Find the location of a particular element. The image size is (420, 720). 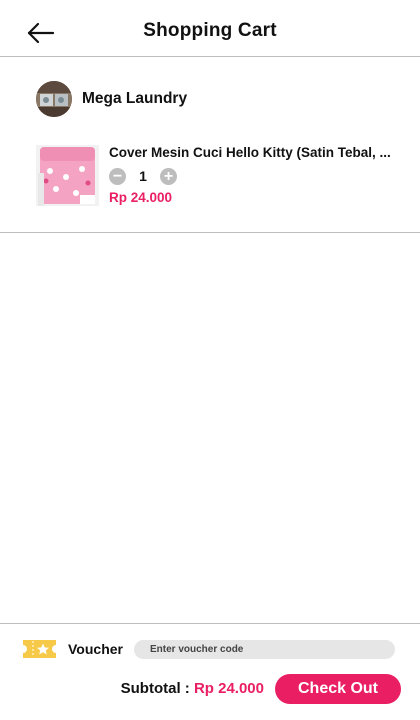

increment-button: + is located at coordinates (168, 176).